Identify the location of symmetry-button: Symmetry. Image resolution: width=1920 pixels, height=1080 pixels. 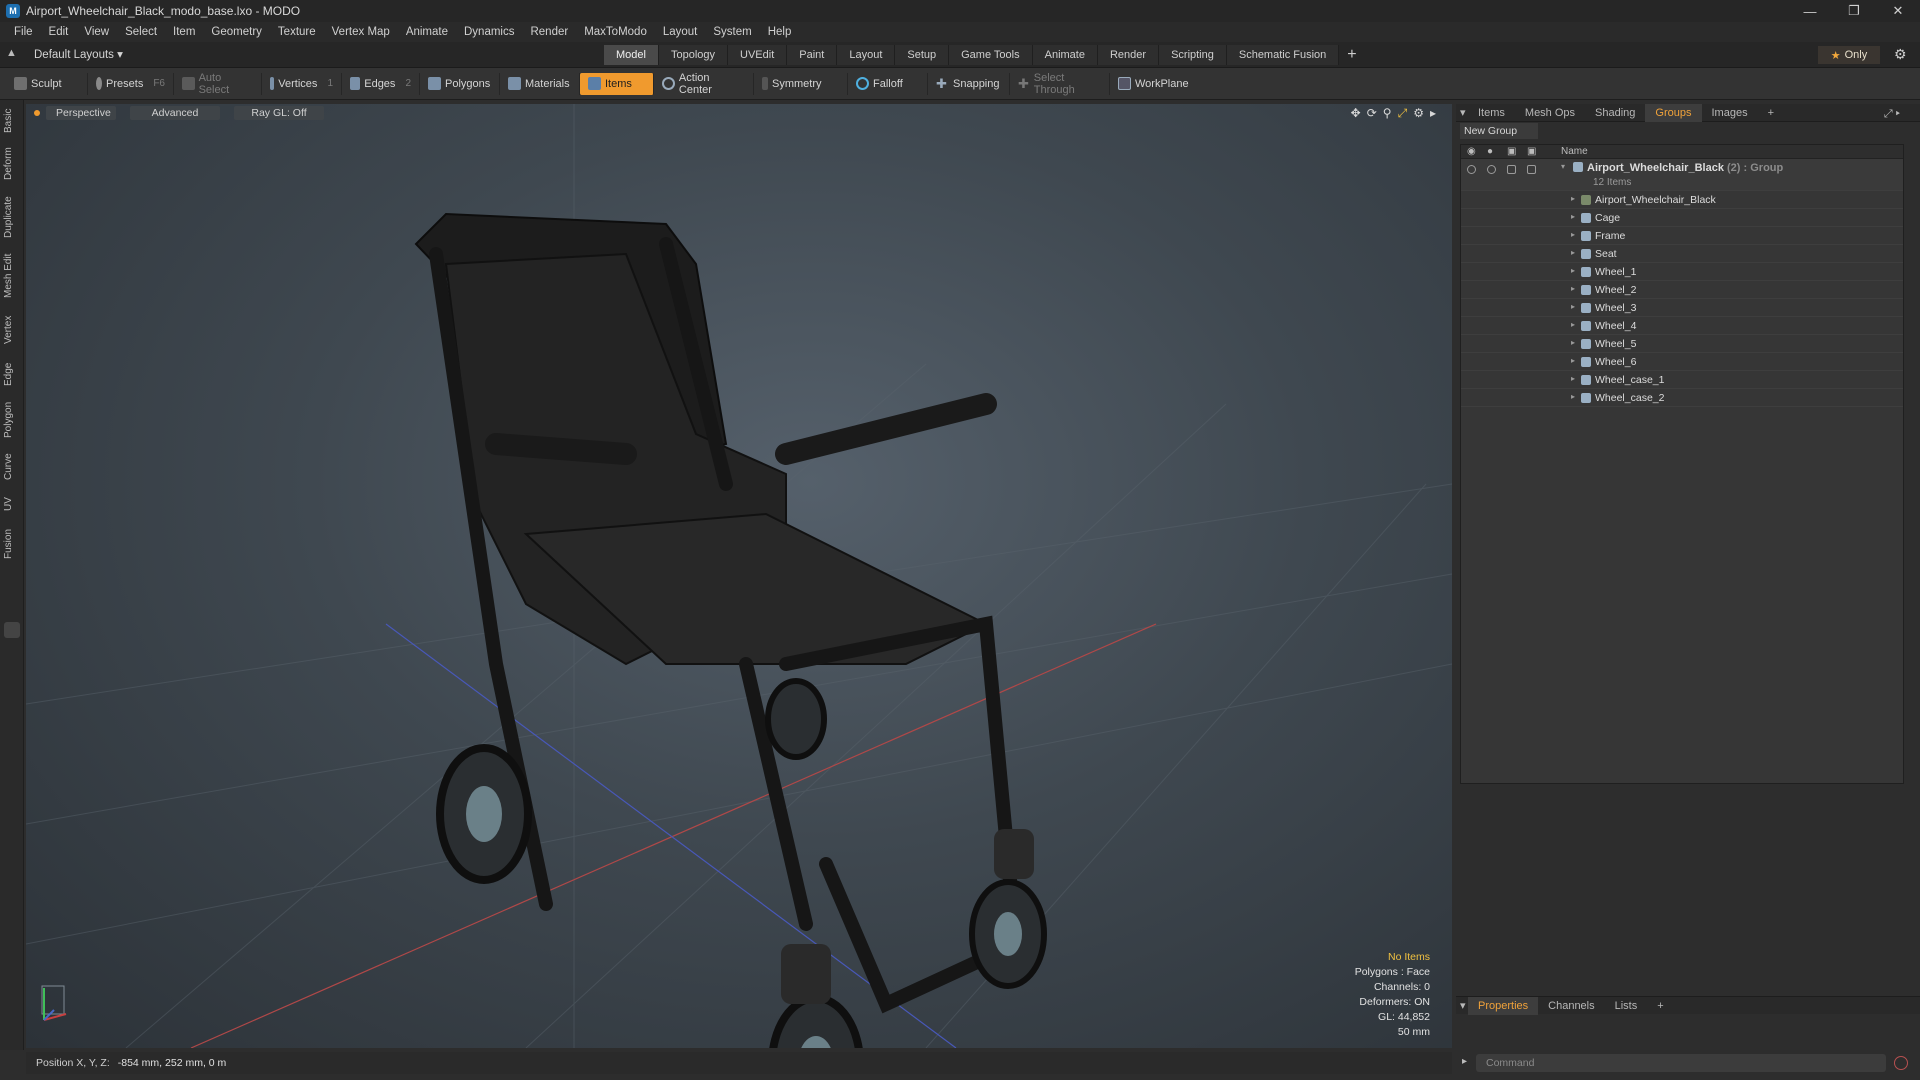
(801, 83).